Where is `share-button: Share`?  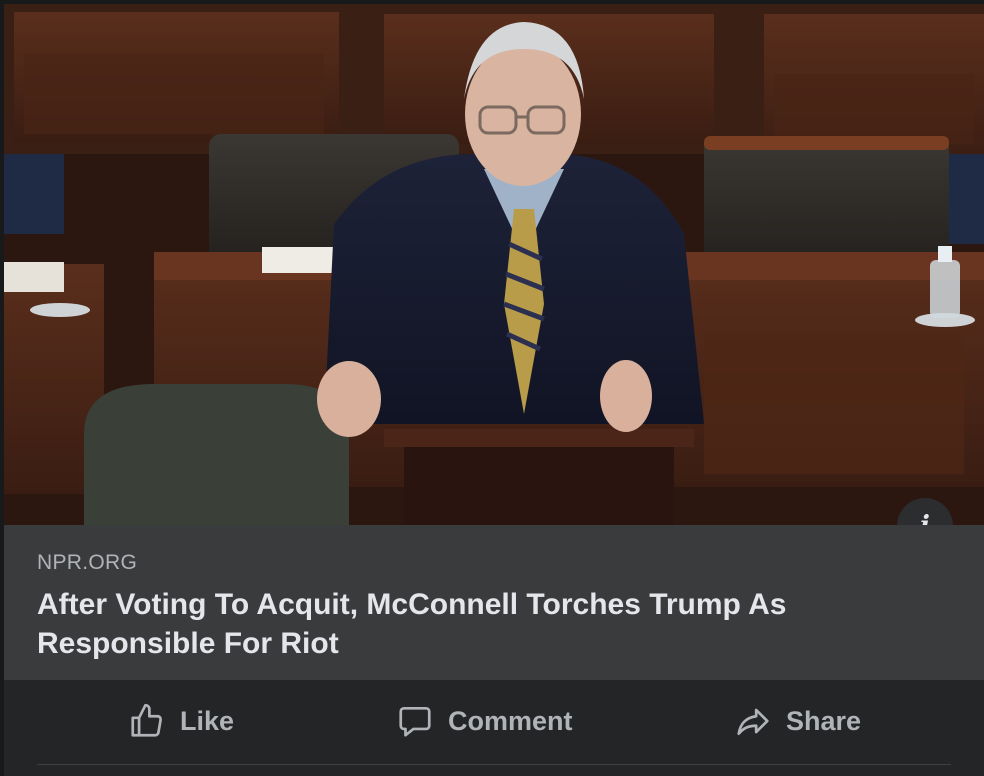 share-button: Share is located at coordinates (797, 721).